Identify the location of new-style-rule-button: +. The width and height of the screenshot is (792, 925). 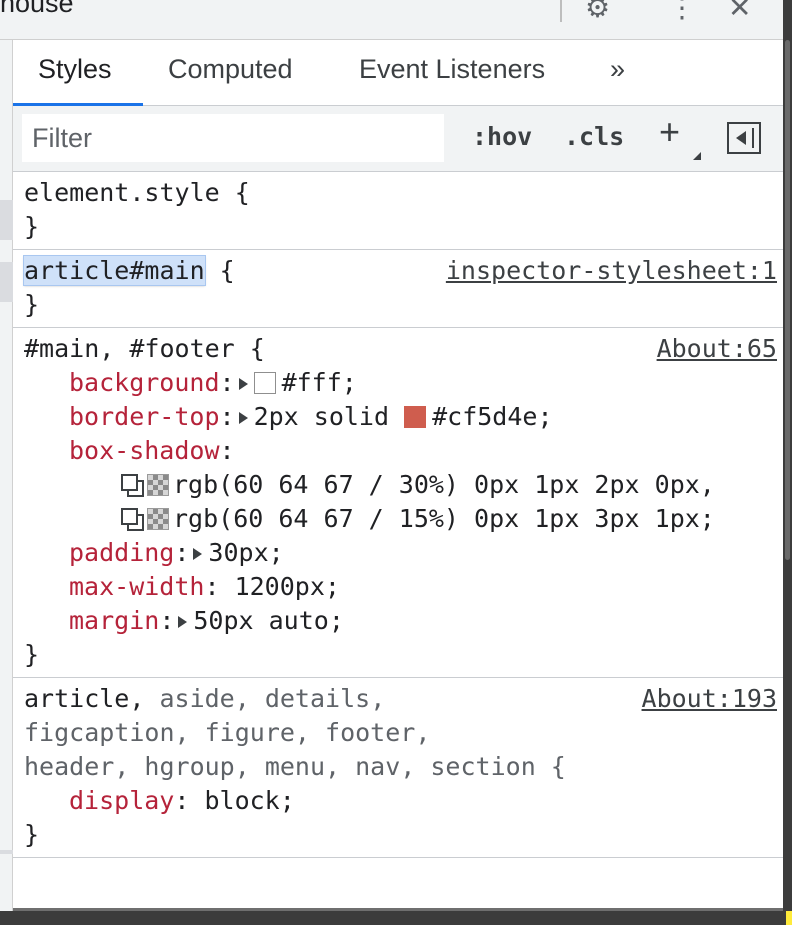
(669, 132).